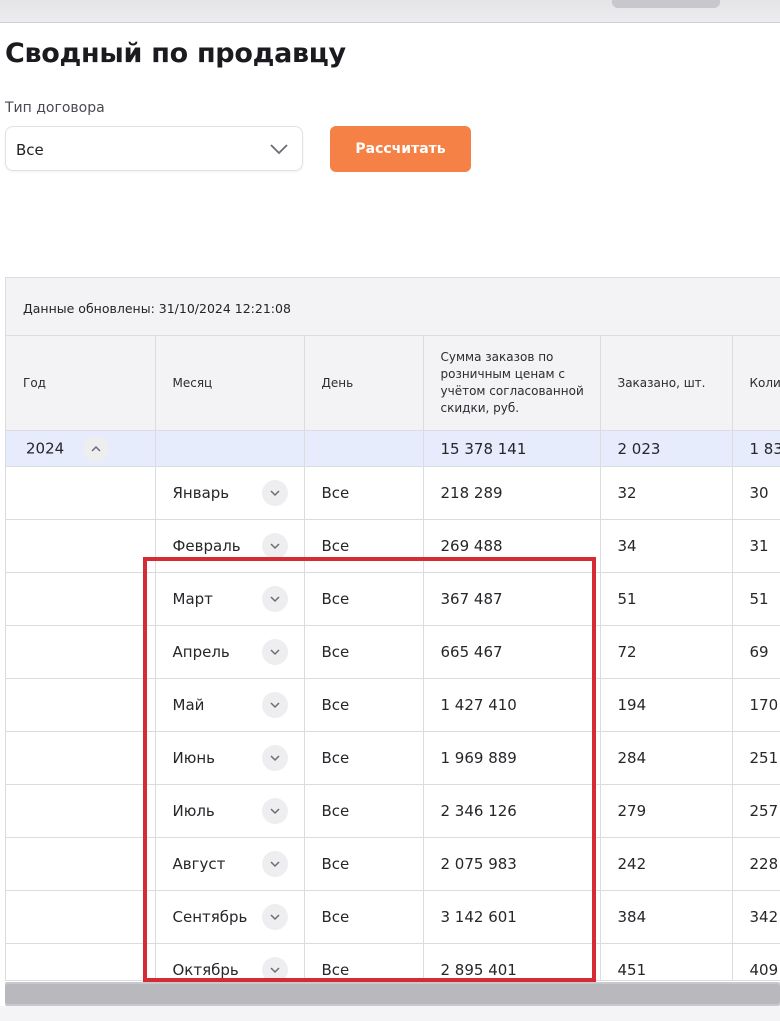  I want to click on year-sum-cell: 15 378 141, so click(512, 448).